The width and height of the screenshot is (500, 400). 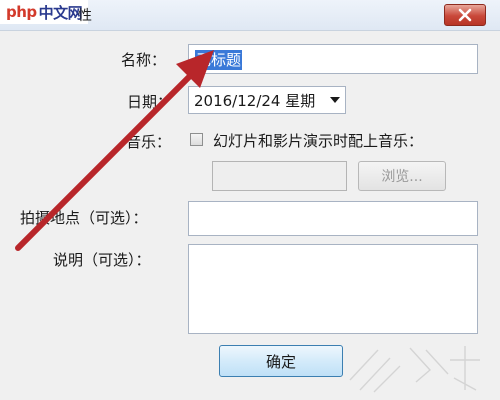 I want to click on close-button, so click(x=465, y=15).